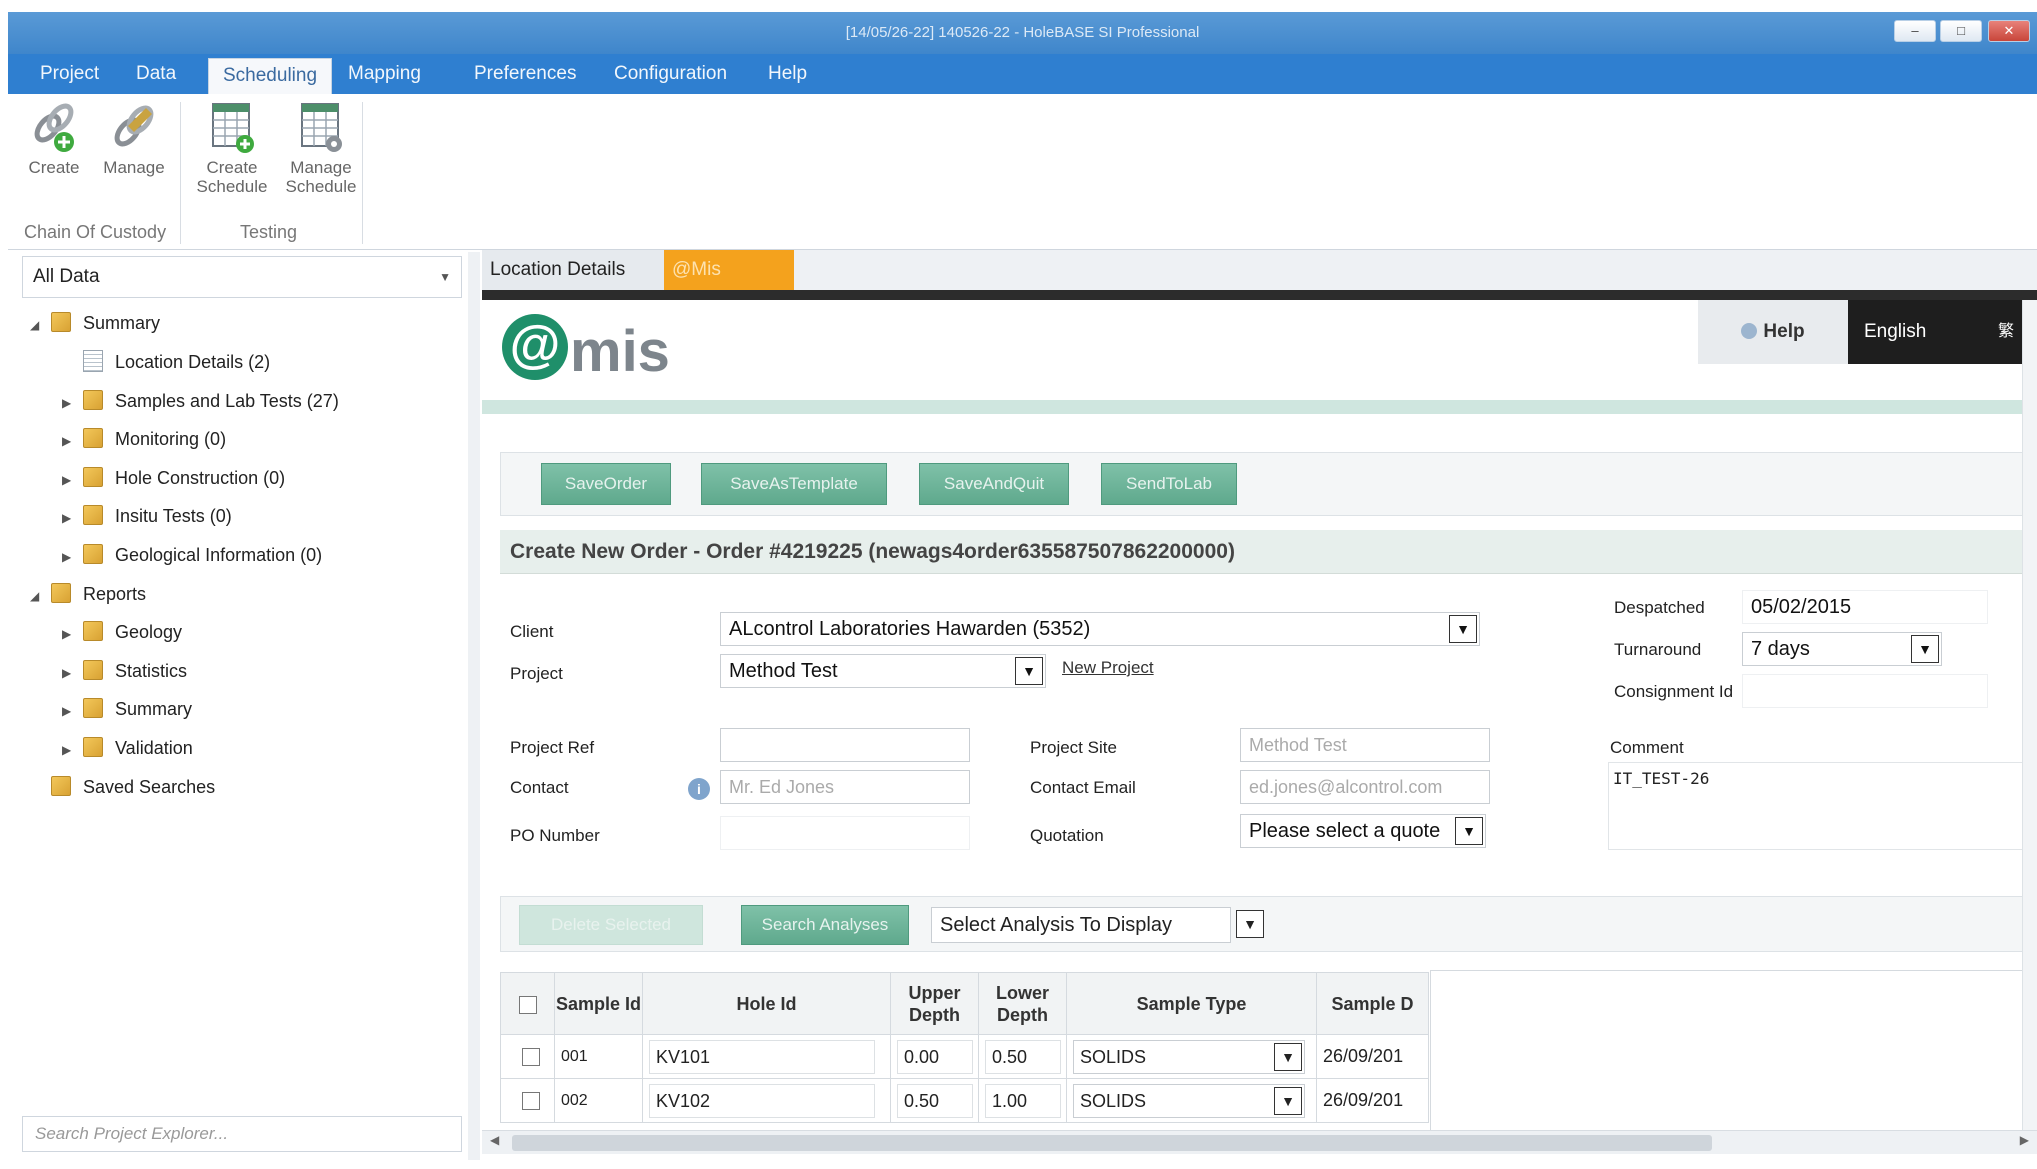 The image size is (2037, 1169). I want to click on tree-item-saved-searches: Saved Searches, so click(122, 787).